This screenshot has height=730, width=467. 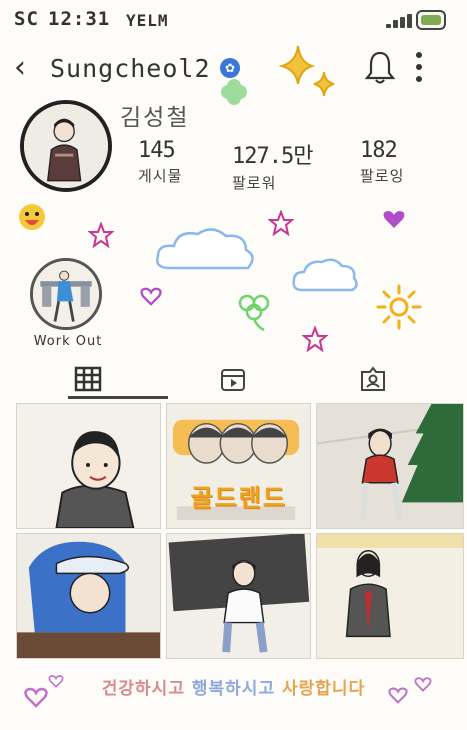 What do you see at coordinates (155, 118) in the screenshot?
I see `profile-display-name: 김성철` at bounding box center [155, 118].